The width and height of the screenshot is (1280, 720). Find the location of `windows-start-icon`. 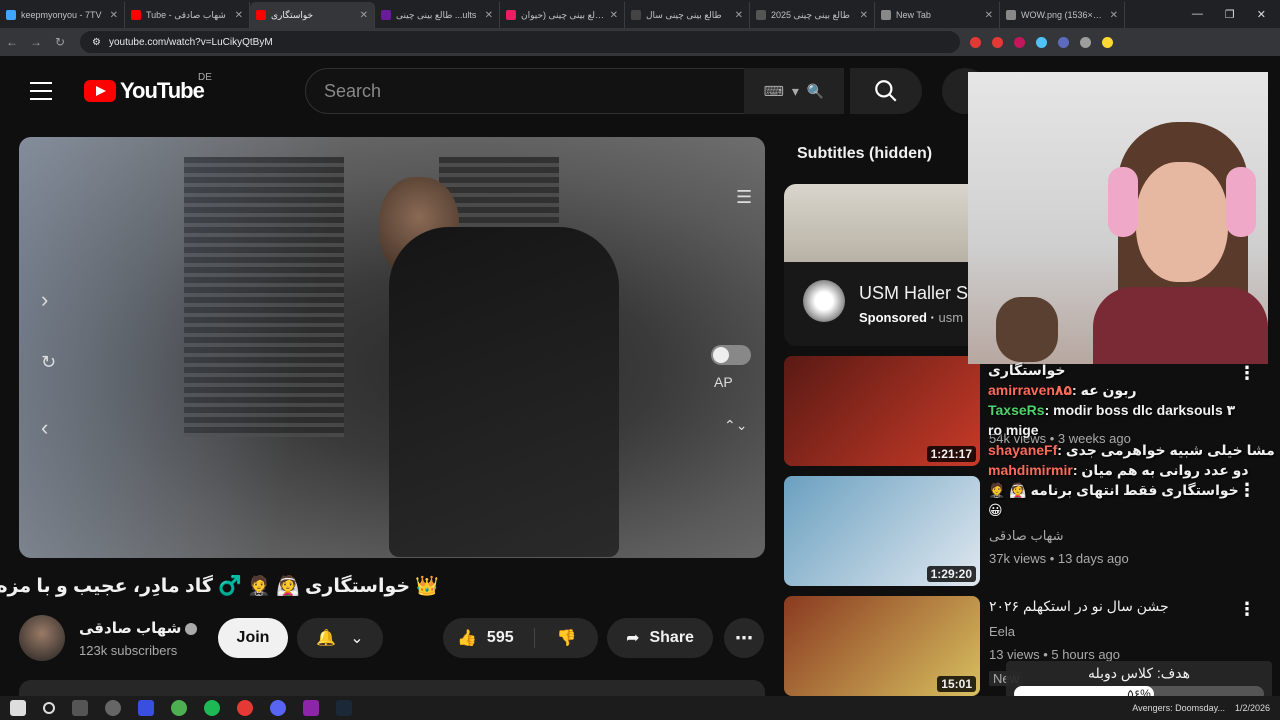

windows-start-icon is located at coordinates (18, 708).